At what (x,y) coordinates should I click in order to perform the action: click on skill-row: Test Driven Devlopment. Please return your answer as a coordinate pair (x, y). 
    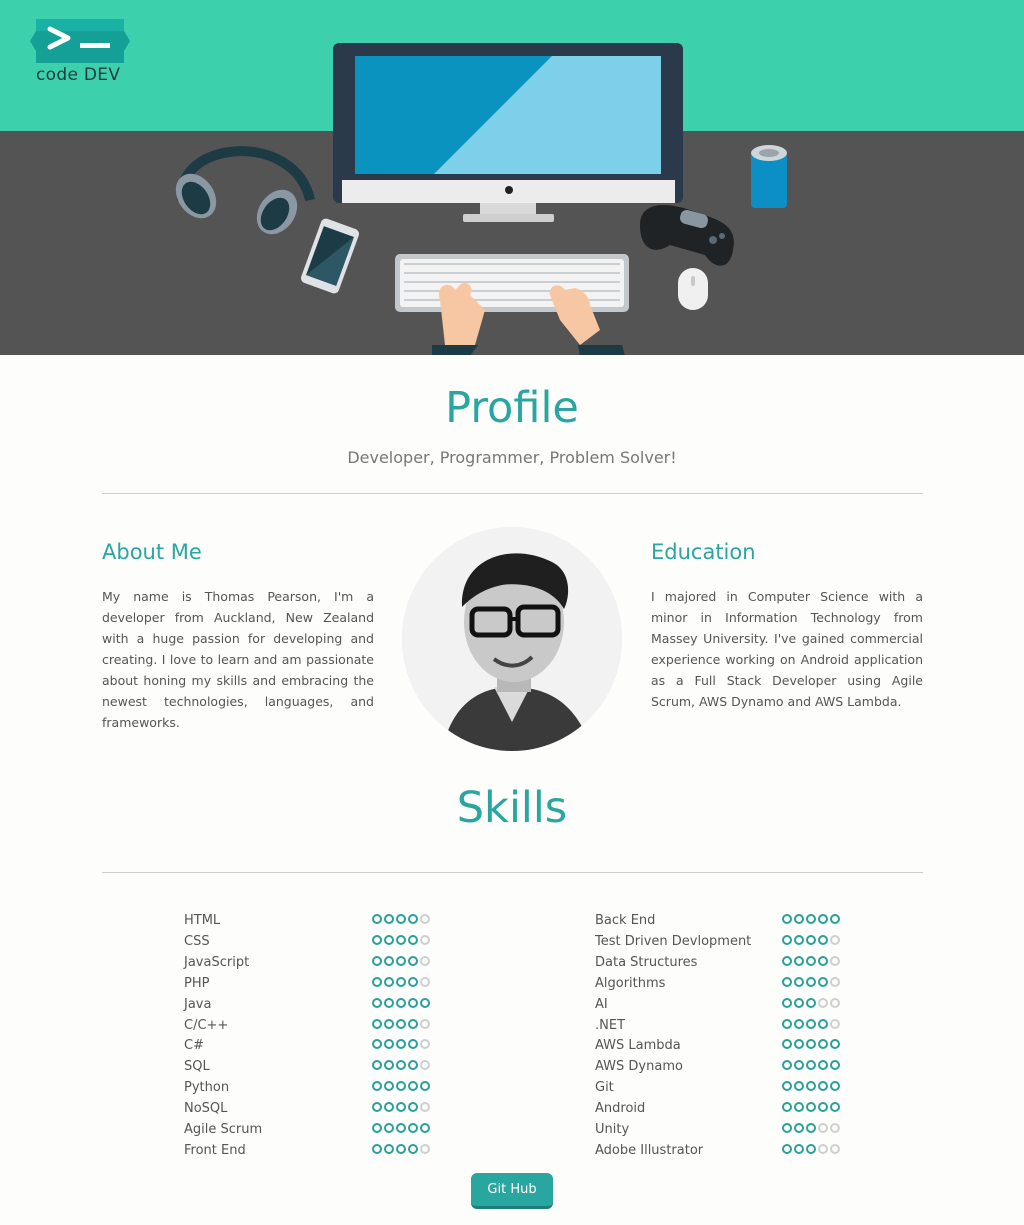
    Looking at the image, I should click on (725, 941).